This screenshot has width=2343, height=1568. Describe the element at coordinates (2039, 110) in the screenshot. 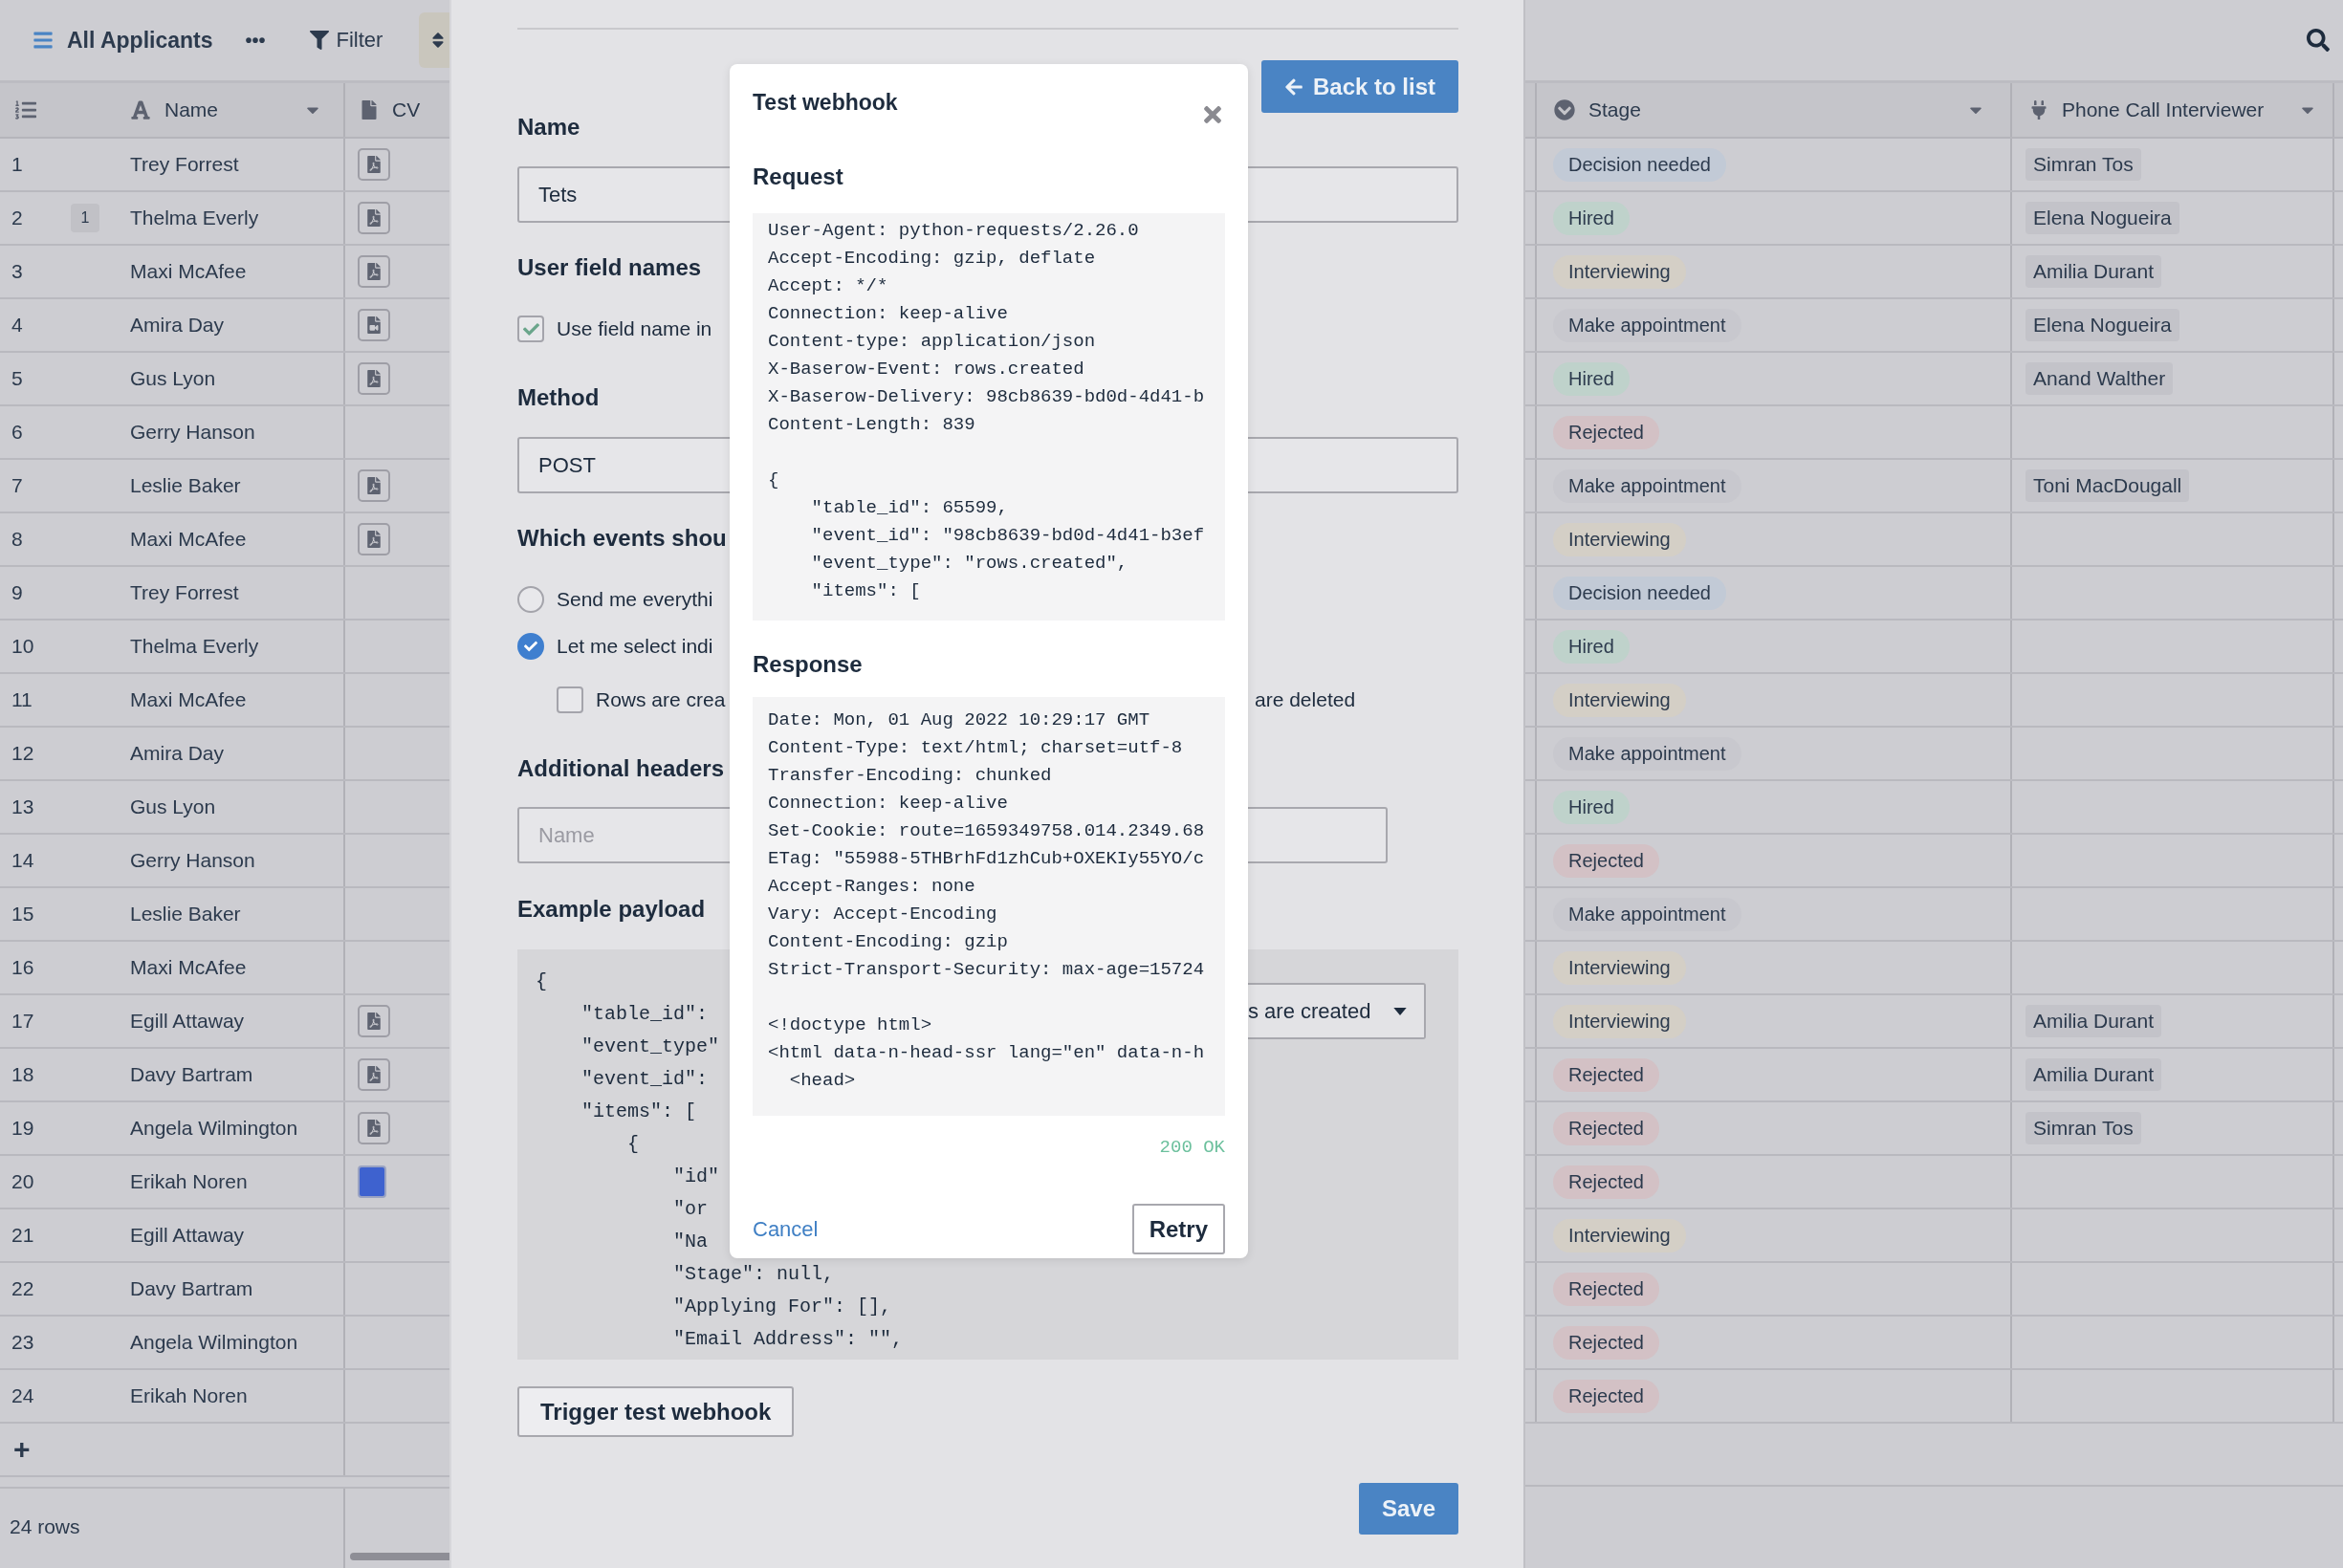

I see `plug-icon` at that location.